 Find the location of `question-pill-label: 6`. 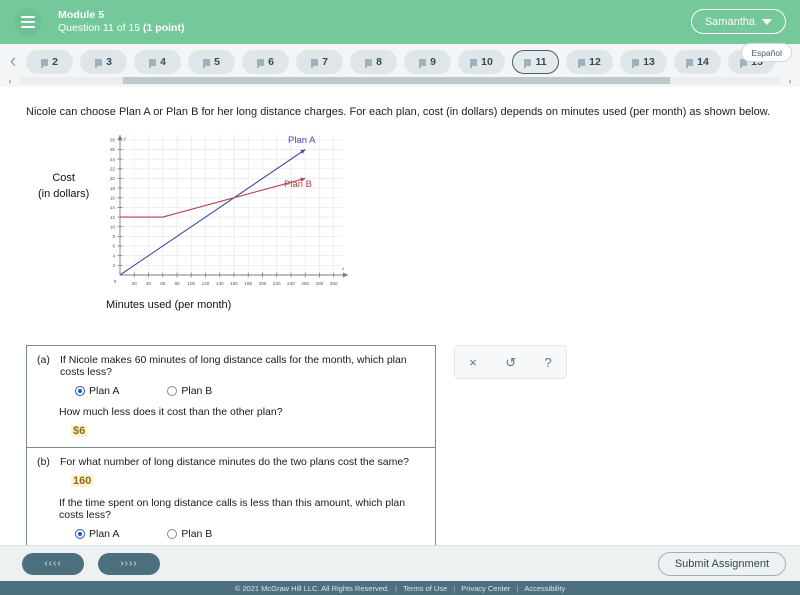

question-pill-label: 6 is located at coordinates (271, 62).